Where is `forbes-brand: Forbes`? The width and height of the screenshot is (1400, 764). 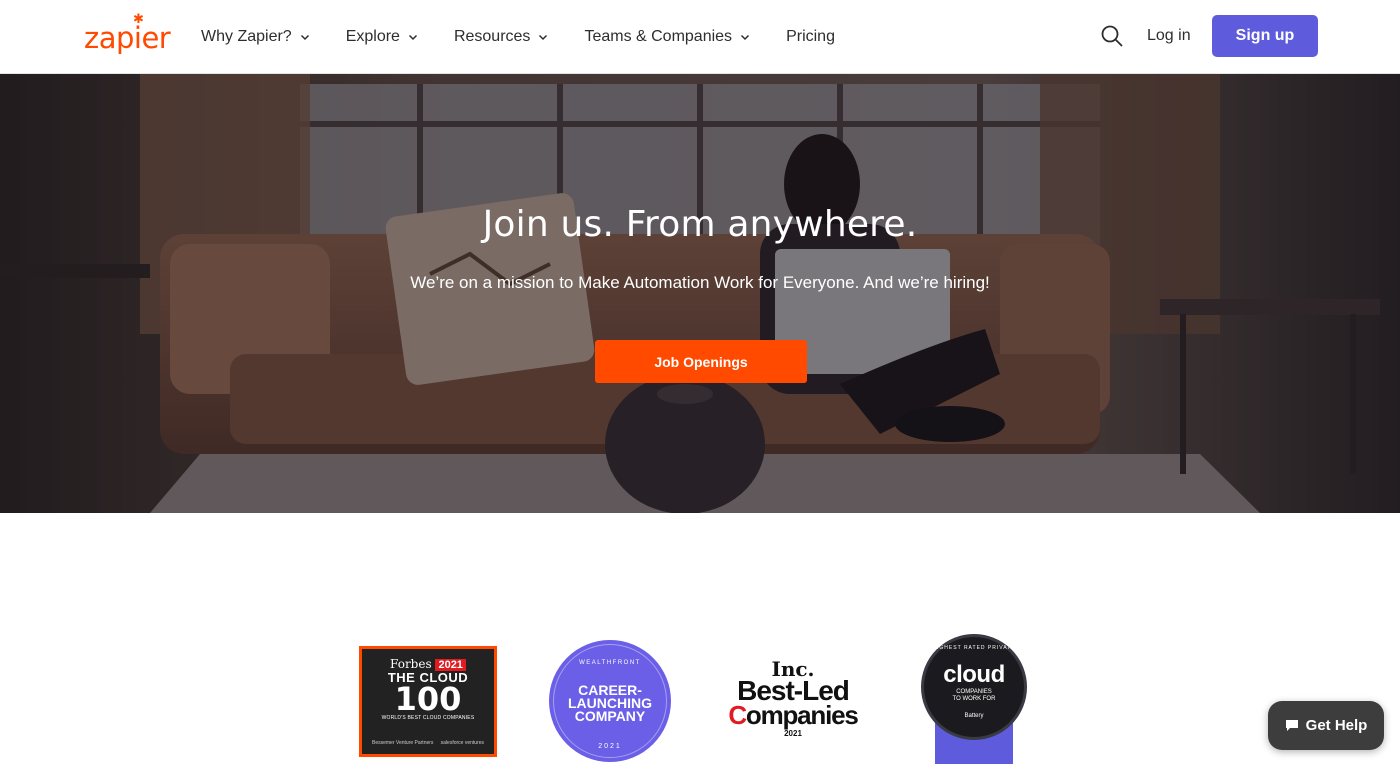
forbes-brand: Forbes is located at coordinates (411, 664).